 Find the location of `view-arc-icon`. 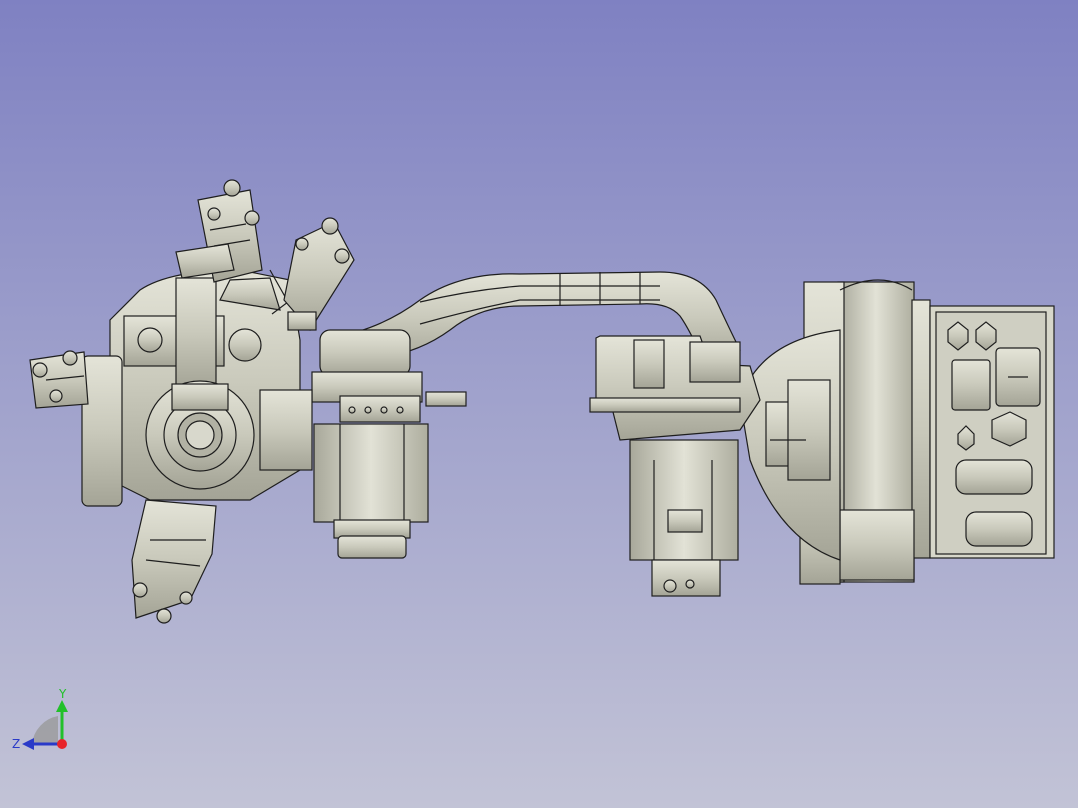

view-arc-icon is located at coordinates (45, 730).